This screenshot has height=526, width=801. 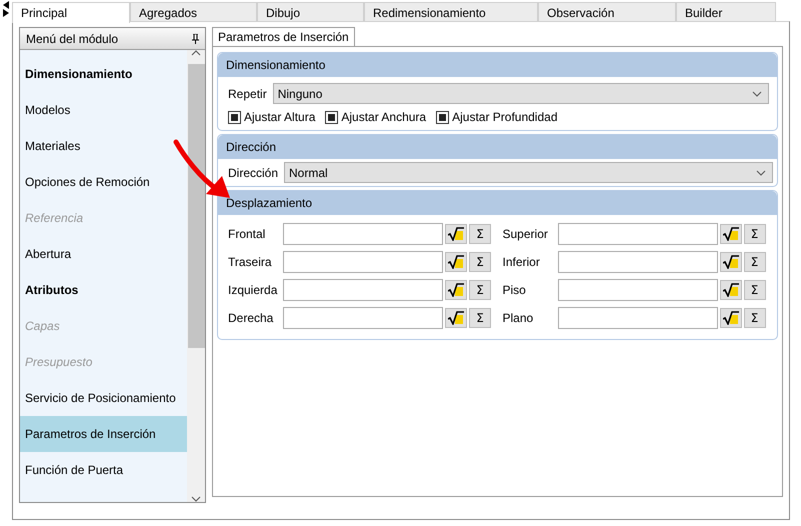 I want to click on tab: Dibujo, so click(x=310, y=12).